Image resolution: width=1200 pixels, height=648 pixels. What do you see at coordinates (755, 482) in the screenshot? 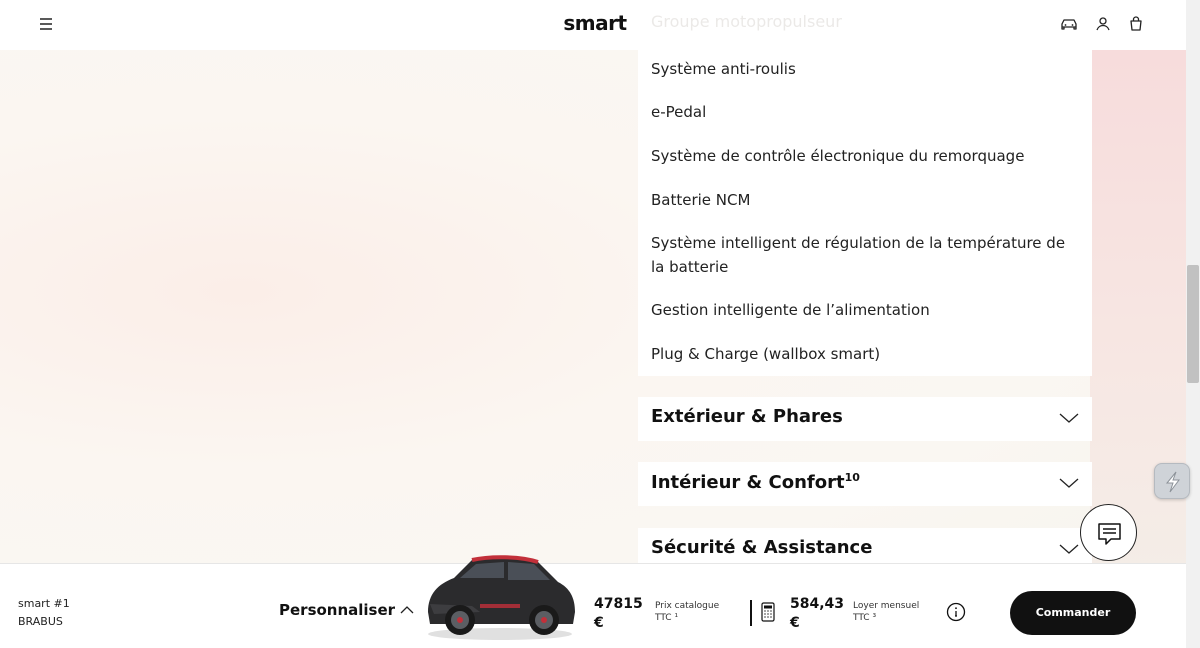
I see `accordion-title: Intérieur & Confort10` at bounding box center [755, 482].